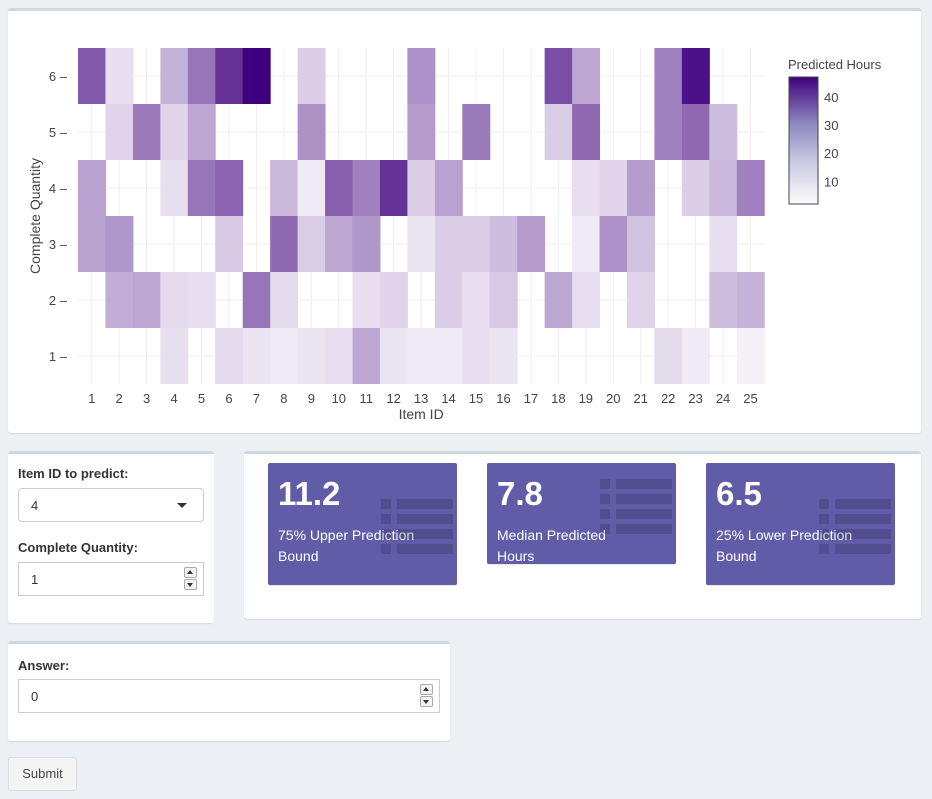 The height and width of the screenshot is (799, 932). Describe the element at coordinates (229, 696) in the screenshot. I see `answer-input: 0` at that location.